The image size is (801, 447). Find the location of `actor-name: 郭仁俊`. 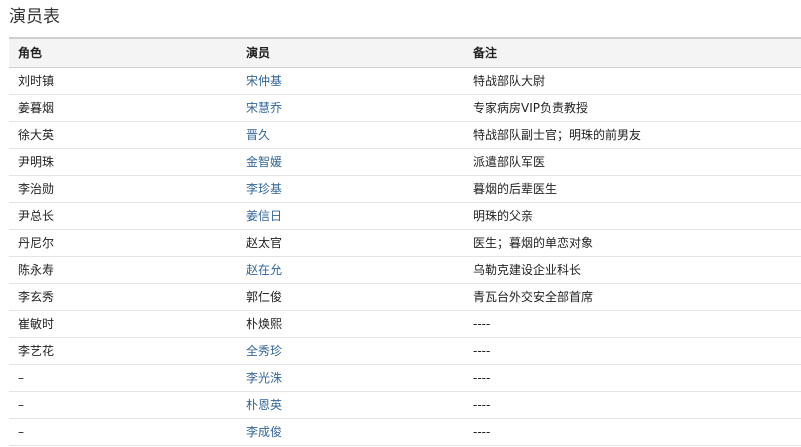

actor-name: 郭仁俊 is located at coordinates (264, 297).